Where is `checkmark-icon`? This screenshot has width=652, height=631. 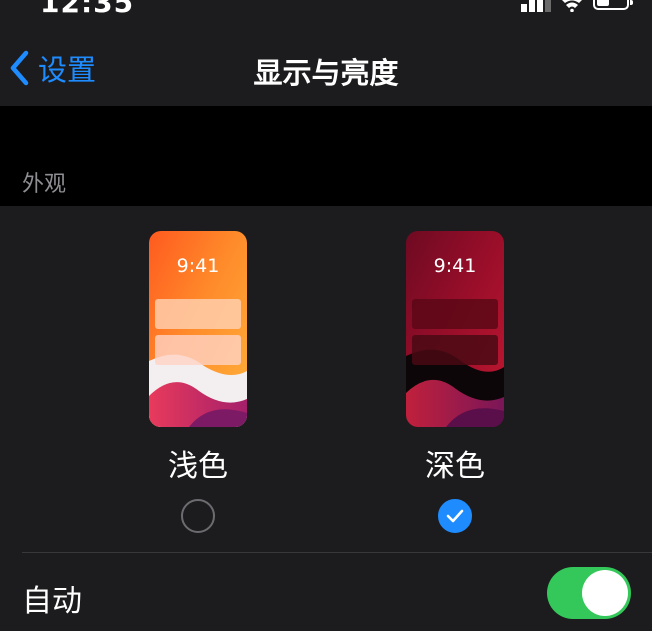 checkmark-icon is located at coordinates (455, 516).